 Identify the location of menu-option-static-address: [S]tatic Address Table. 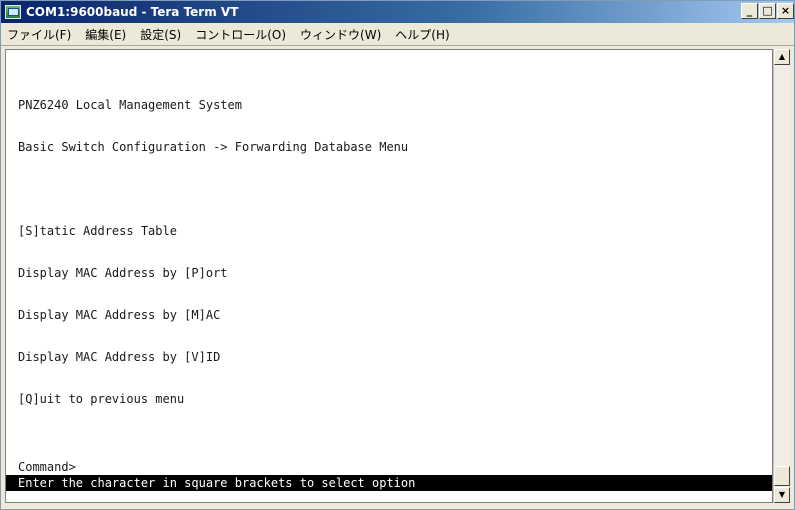
(97, 231).